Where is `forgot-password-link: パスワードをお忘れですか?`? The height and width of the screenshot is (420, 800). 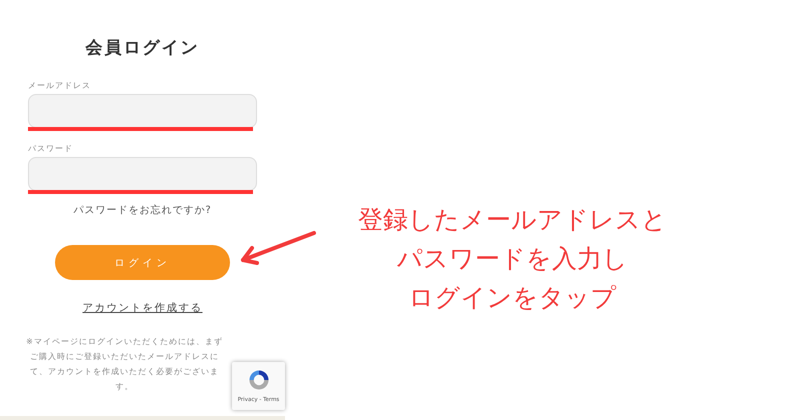
forgot-password-link: パスワードをお忘れですか? is located at coordinates (142, 210).